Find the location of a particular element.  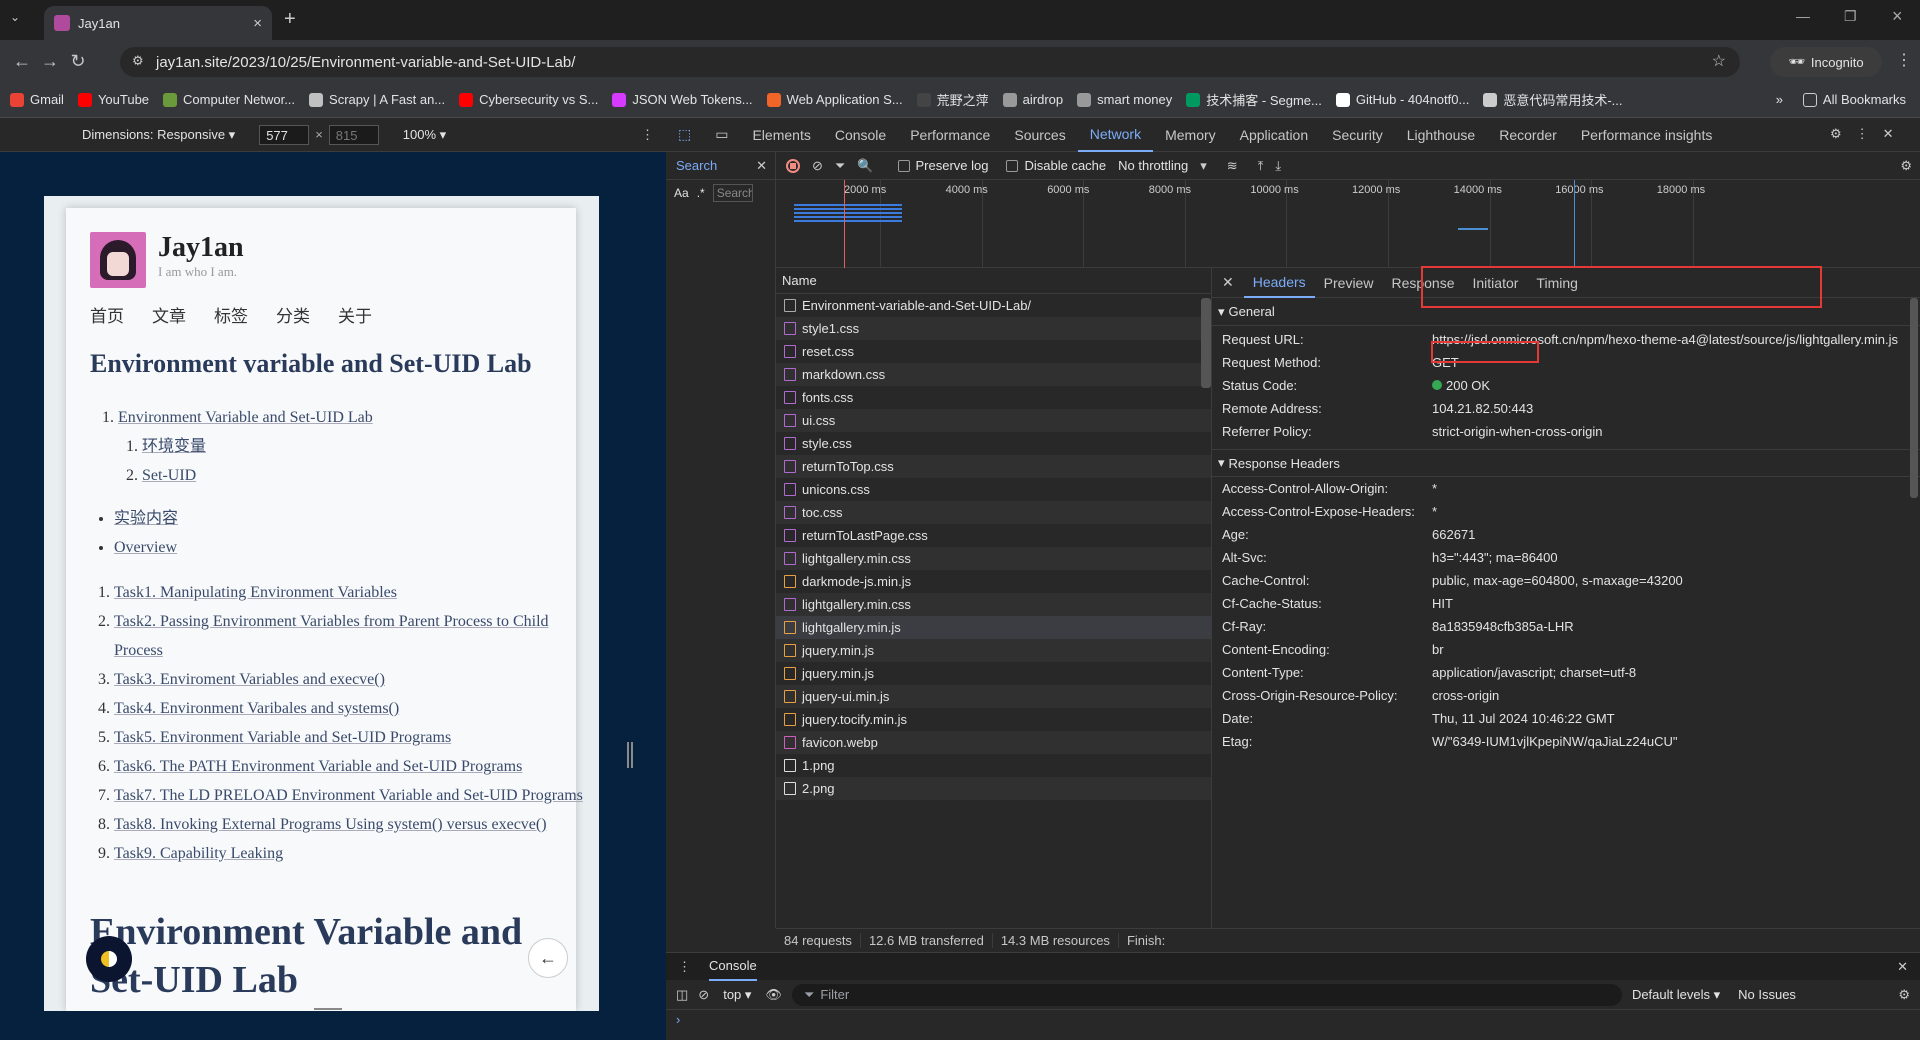

menu-icon: ⋮ is located at coordinates (1904, 60).